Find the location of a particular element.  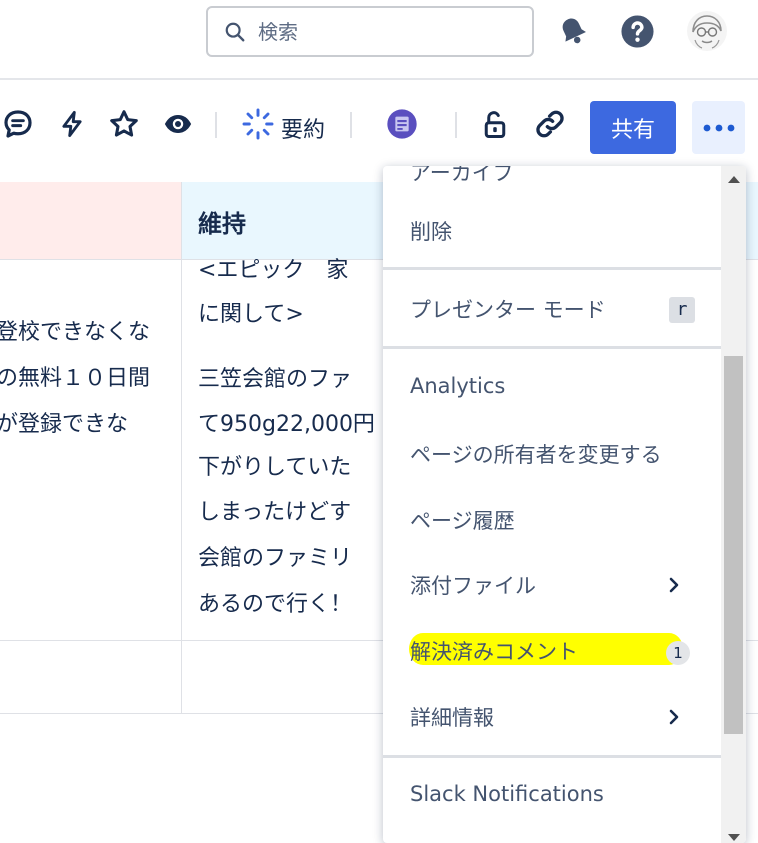

menu-item-label: 添付ファイル is located at coordinates (473, 586).